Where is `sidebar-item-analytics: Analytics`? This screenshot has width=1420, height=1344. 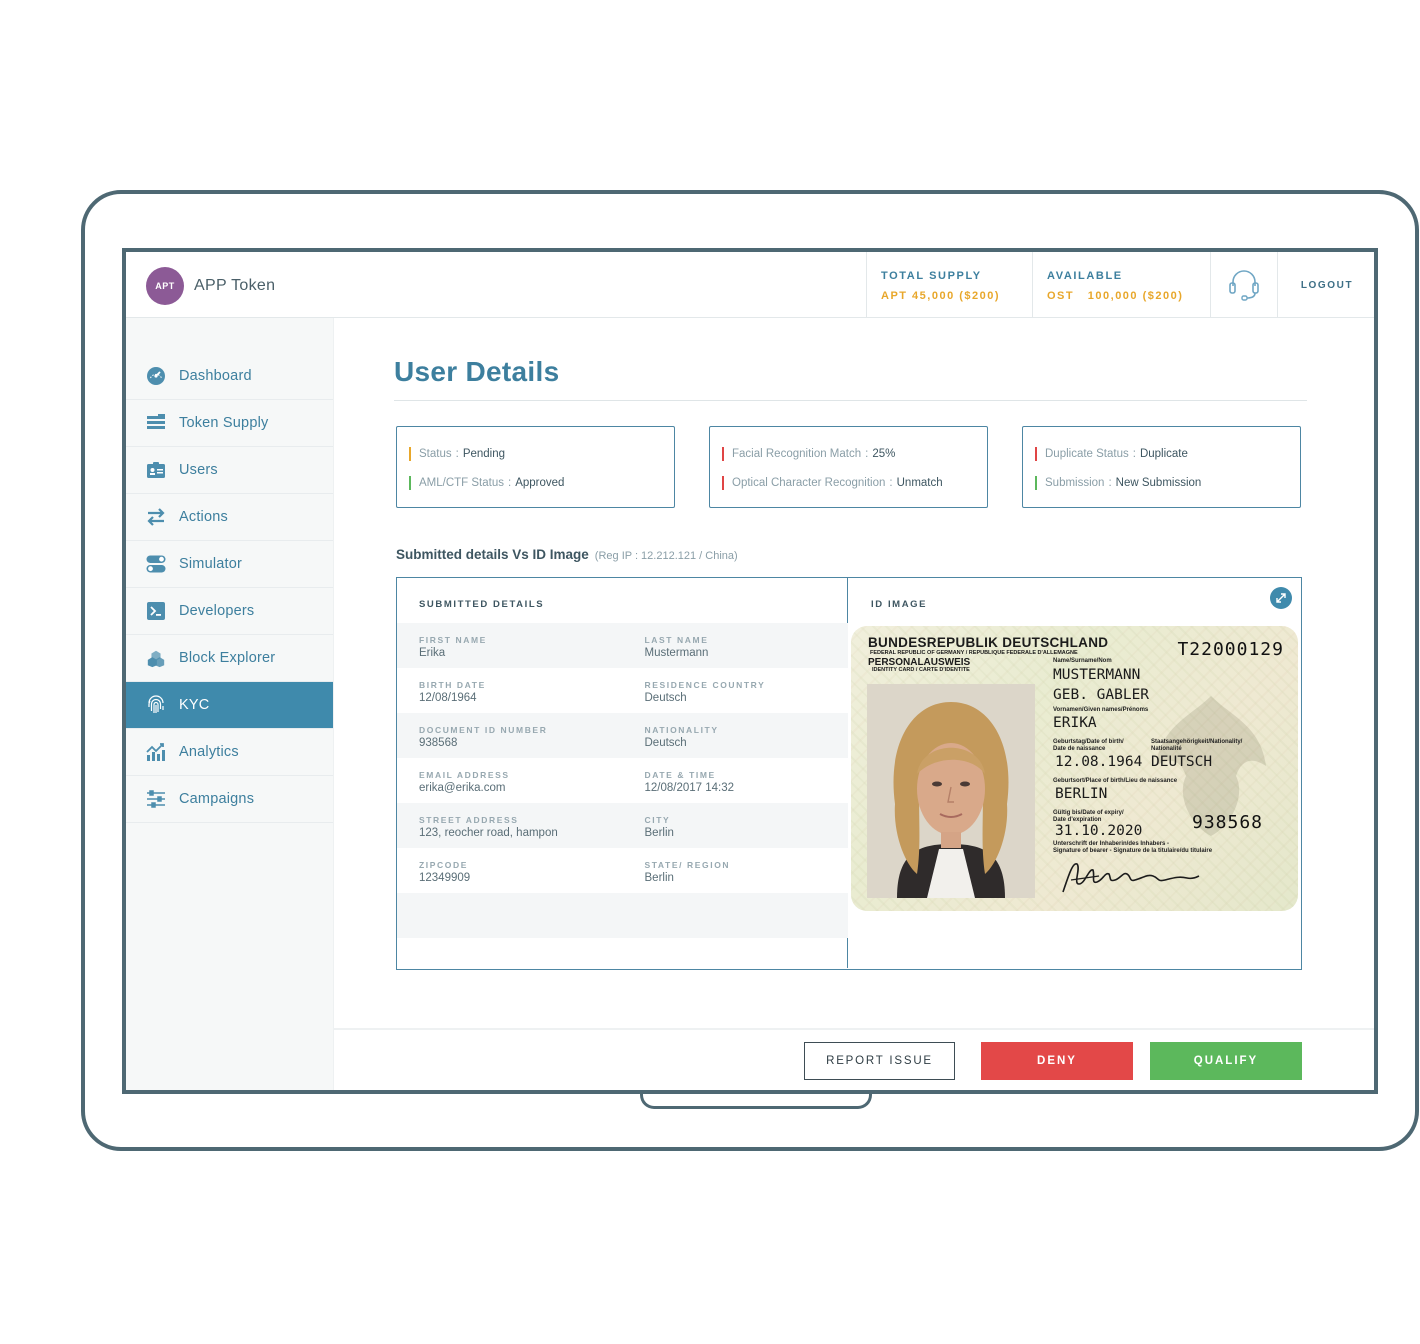
sidebar-item-analytics: Analytics is located at coordinates (229, 752).